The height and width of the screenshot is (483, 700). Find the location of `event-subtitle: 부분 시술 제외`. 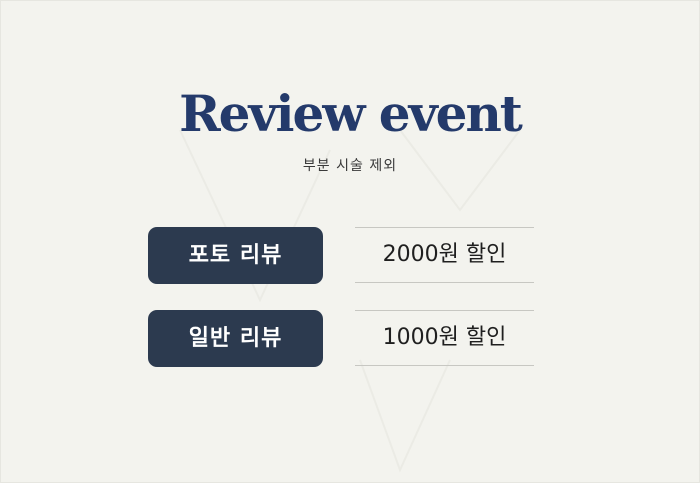

event-subtitle: 부분 시술 제외 is located at coordinates (350, 166).